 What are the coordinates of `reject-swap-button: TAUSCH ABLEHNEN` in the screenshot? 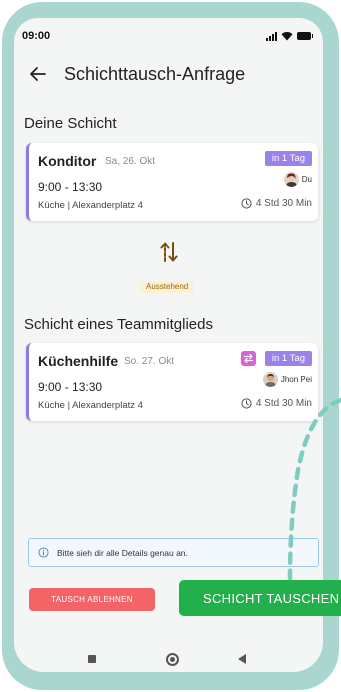 It's located at (92, 599).